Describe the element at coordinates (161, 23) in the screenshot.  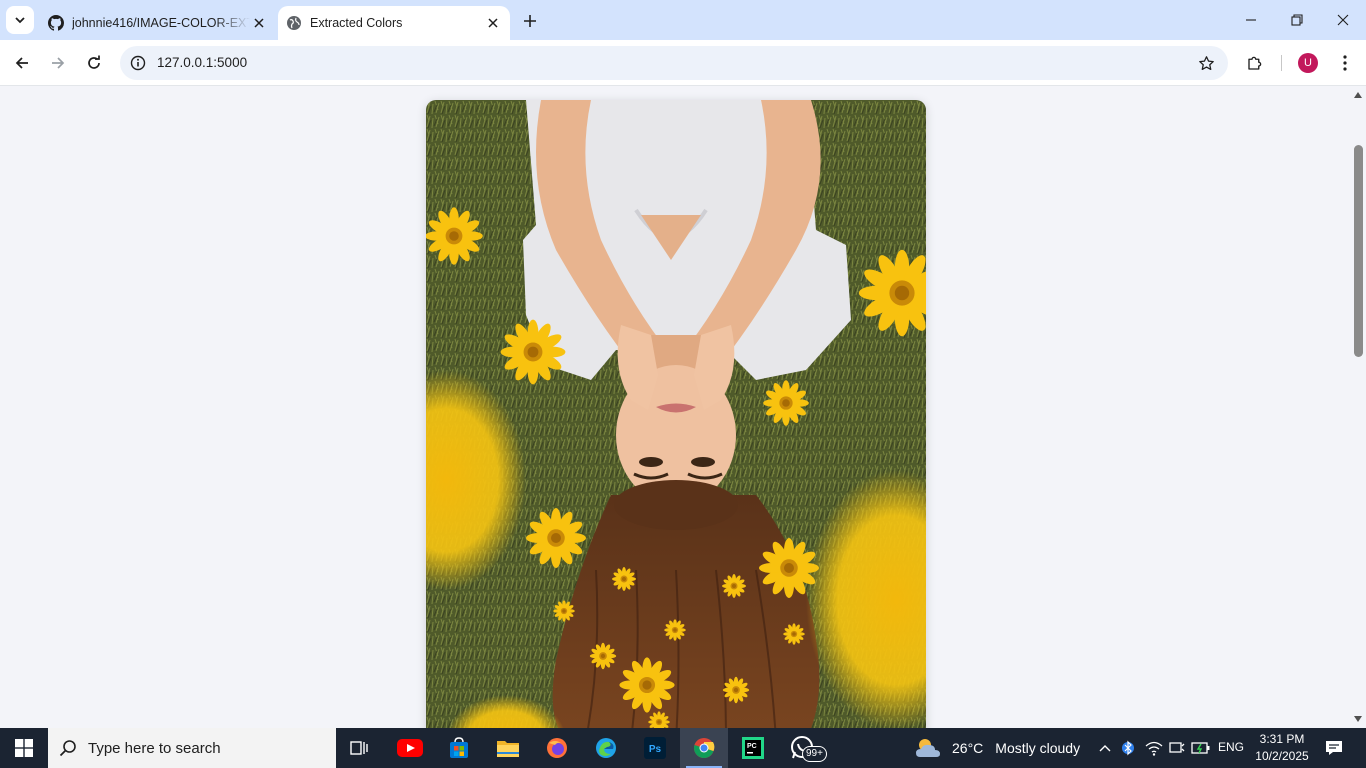
I see `tab-title: johnnie416/IMAGE-COLOR-EXT` at that location.